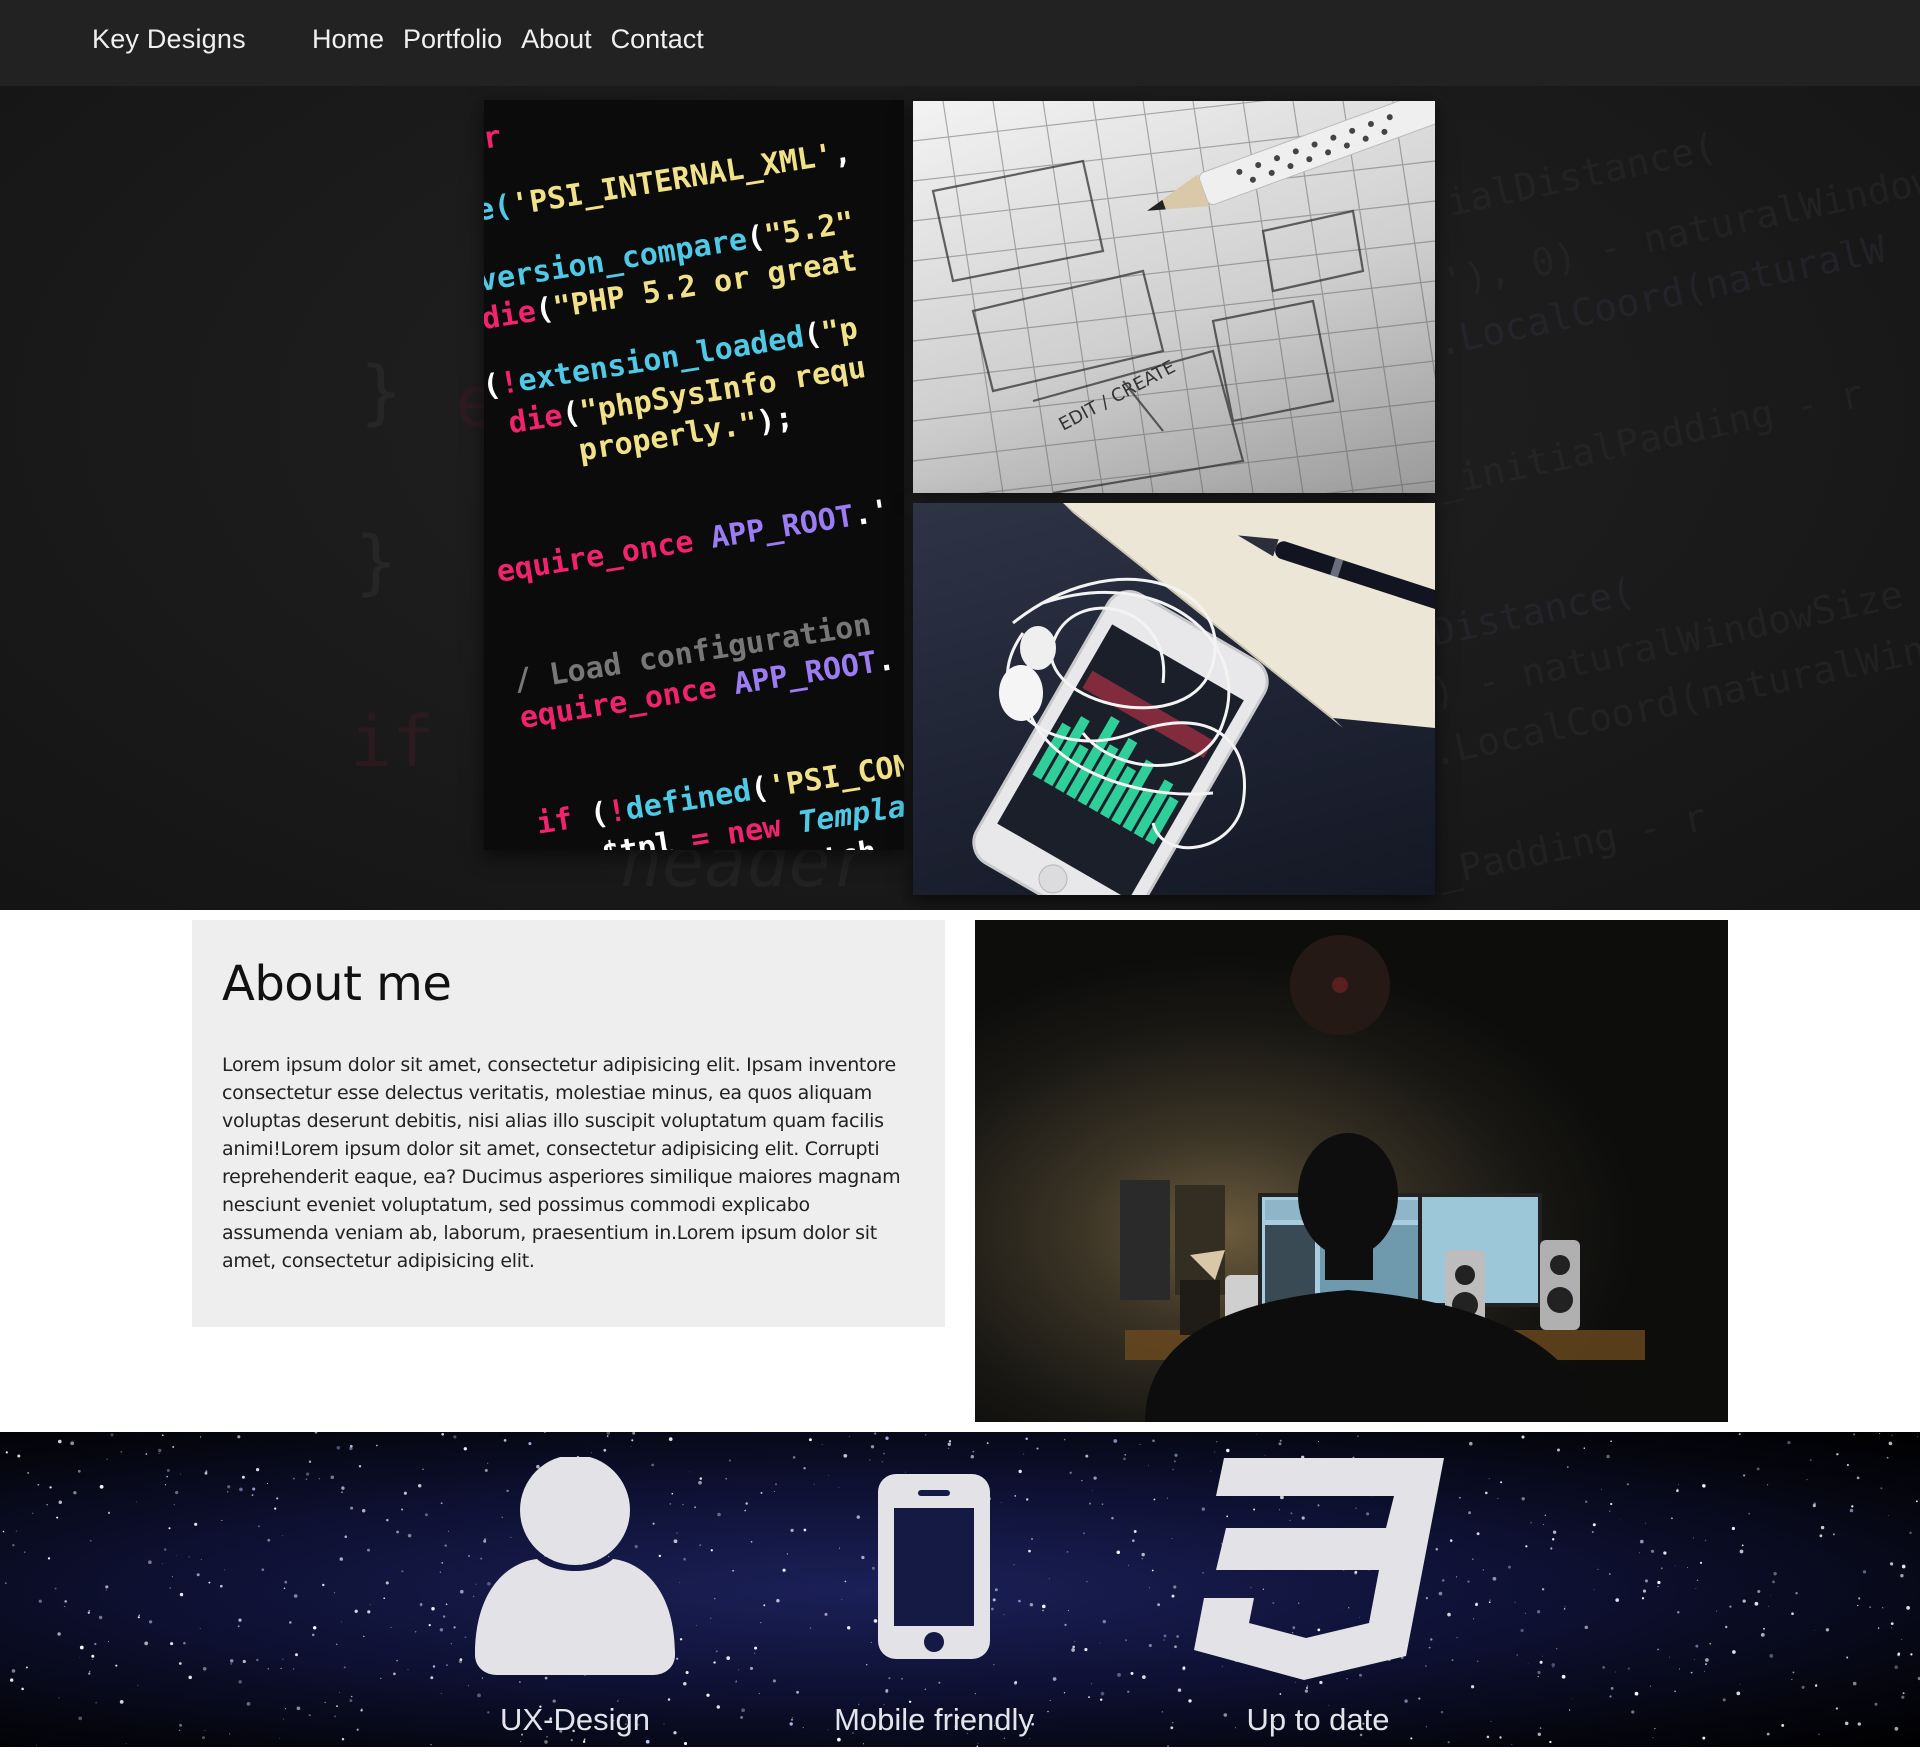  Describe the element at coordinates (575, 1719) in the screenshot. I see `feature-label-ux-design: UX-Design` at that location.